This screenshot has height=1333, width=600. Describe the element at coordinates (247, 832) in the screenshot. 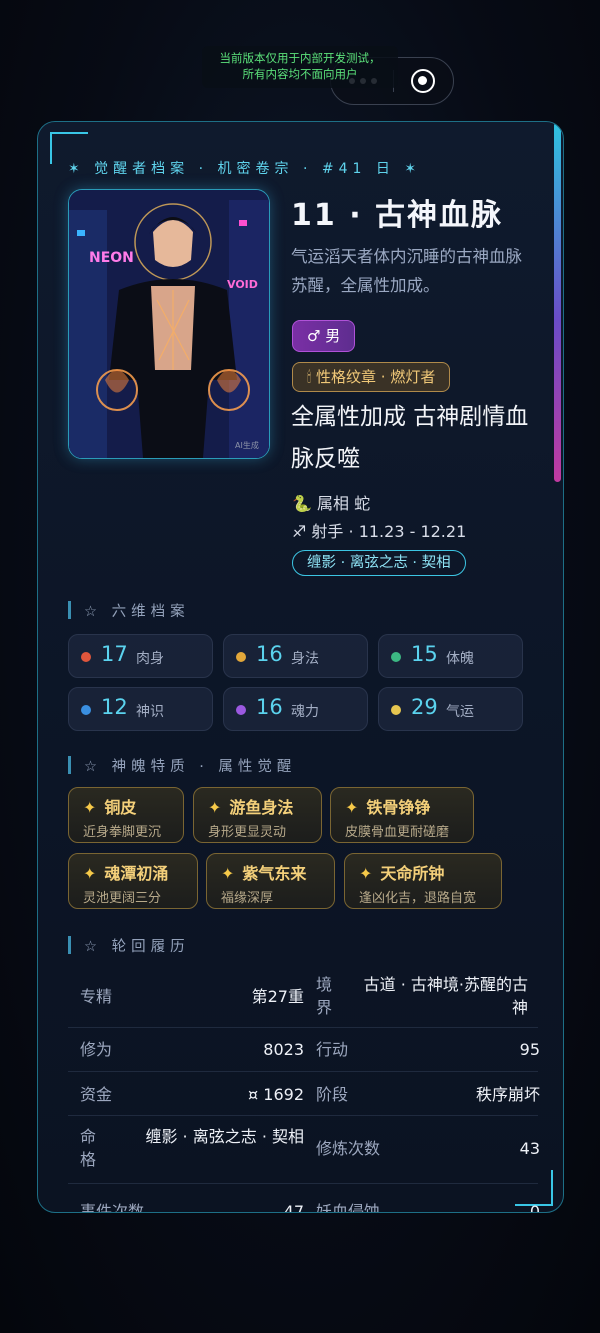

I see `trait-desc: 身形更显灵动` at that location.